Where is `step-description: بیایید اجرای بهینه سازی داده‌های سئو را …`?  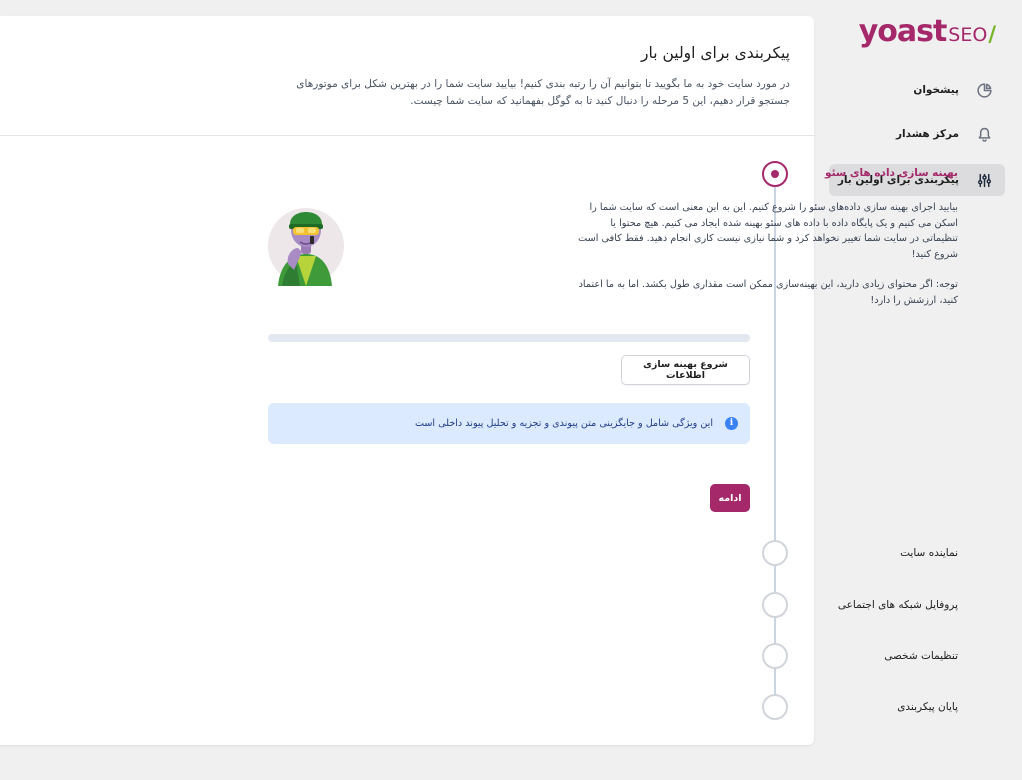 step-description: بیایید اجرای بهینه سازی داده‌های سئو را … is located at coordinates (767, 254).